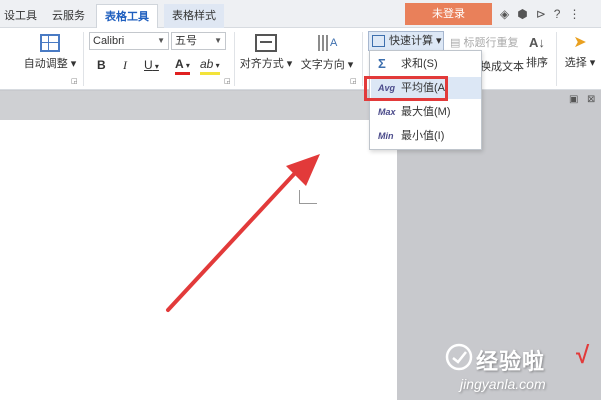  What do you see at coordinates (459, 357) in the screenshot?
I see `watermark-logo-icon` at bounding box center [459, 357].